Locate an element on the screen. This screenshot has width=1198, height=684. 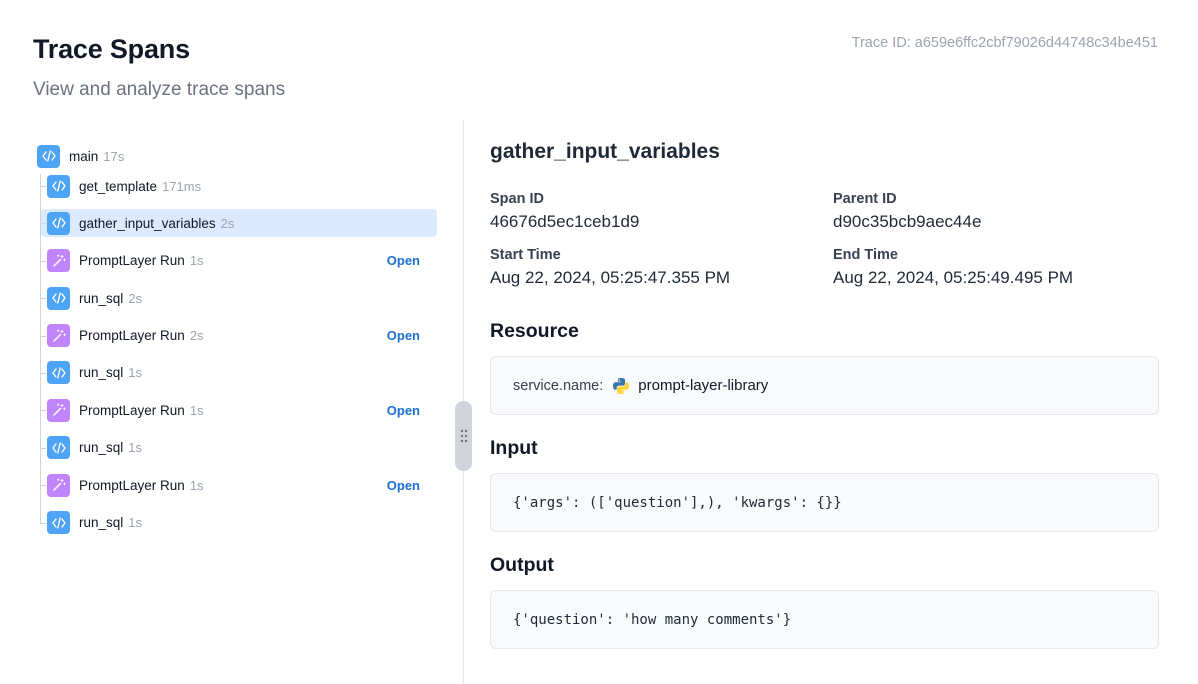
input-box: {'args': (['question'],), 'kwargs': {}} is located at coordinates (824, 502).